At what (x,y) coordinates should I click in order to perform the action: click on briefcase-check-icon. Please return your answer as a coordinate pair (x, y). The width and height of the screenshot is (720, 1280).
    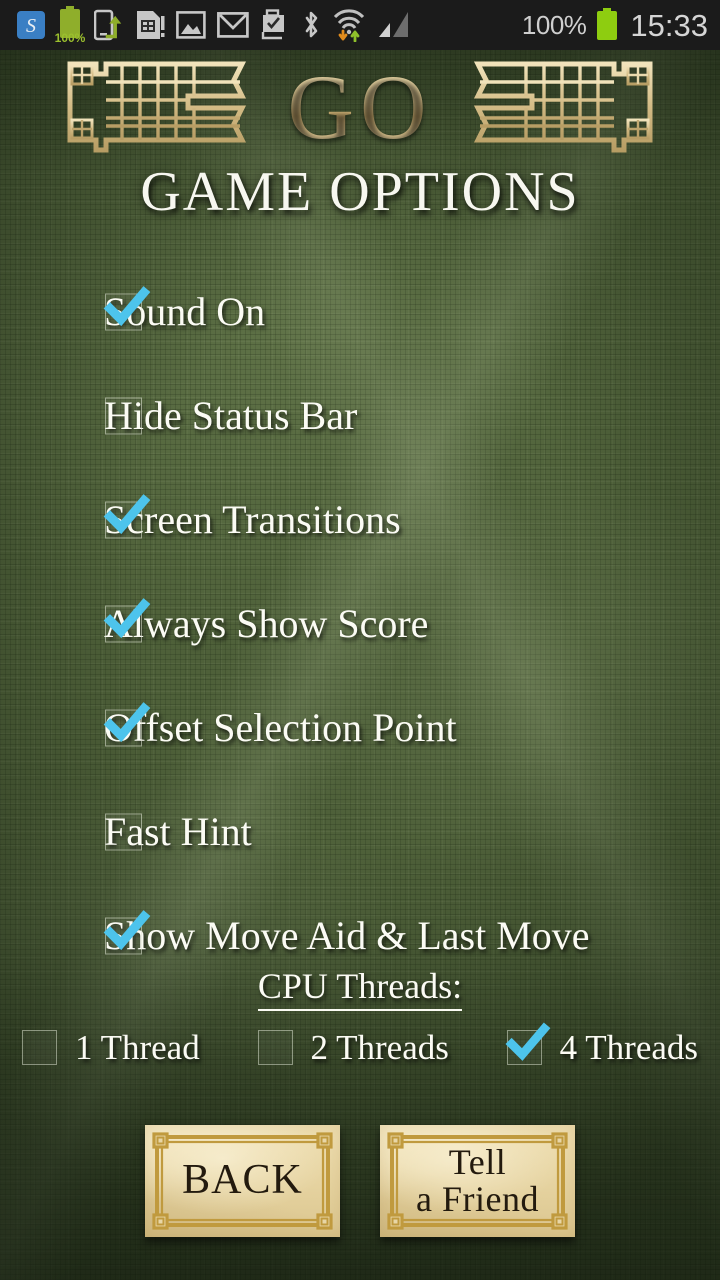
    Looking at the image, I should click on (275, 25).